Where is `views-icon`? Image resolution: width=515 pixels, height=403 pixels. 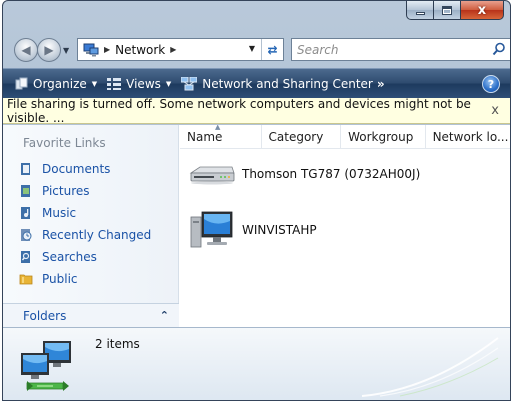 views-icon is located at coordinates (114, 83).